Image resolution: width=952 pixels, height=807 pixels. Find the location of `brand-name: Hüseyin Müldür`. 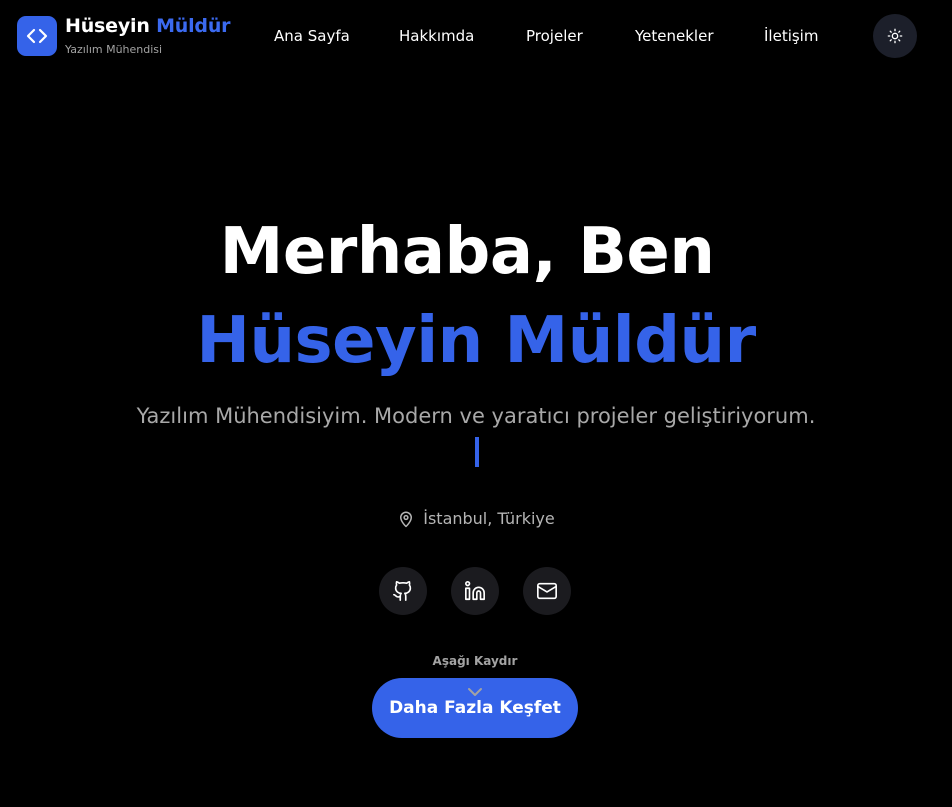

brand-name: Hüseyin Müldür is located at coordinates (148, 26).